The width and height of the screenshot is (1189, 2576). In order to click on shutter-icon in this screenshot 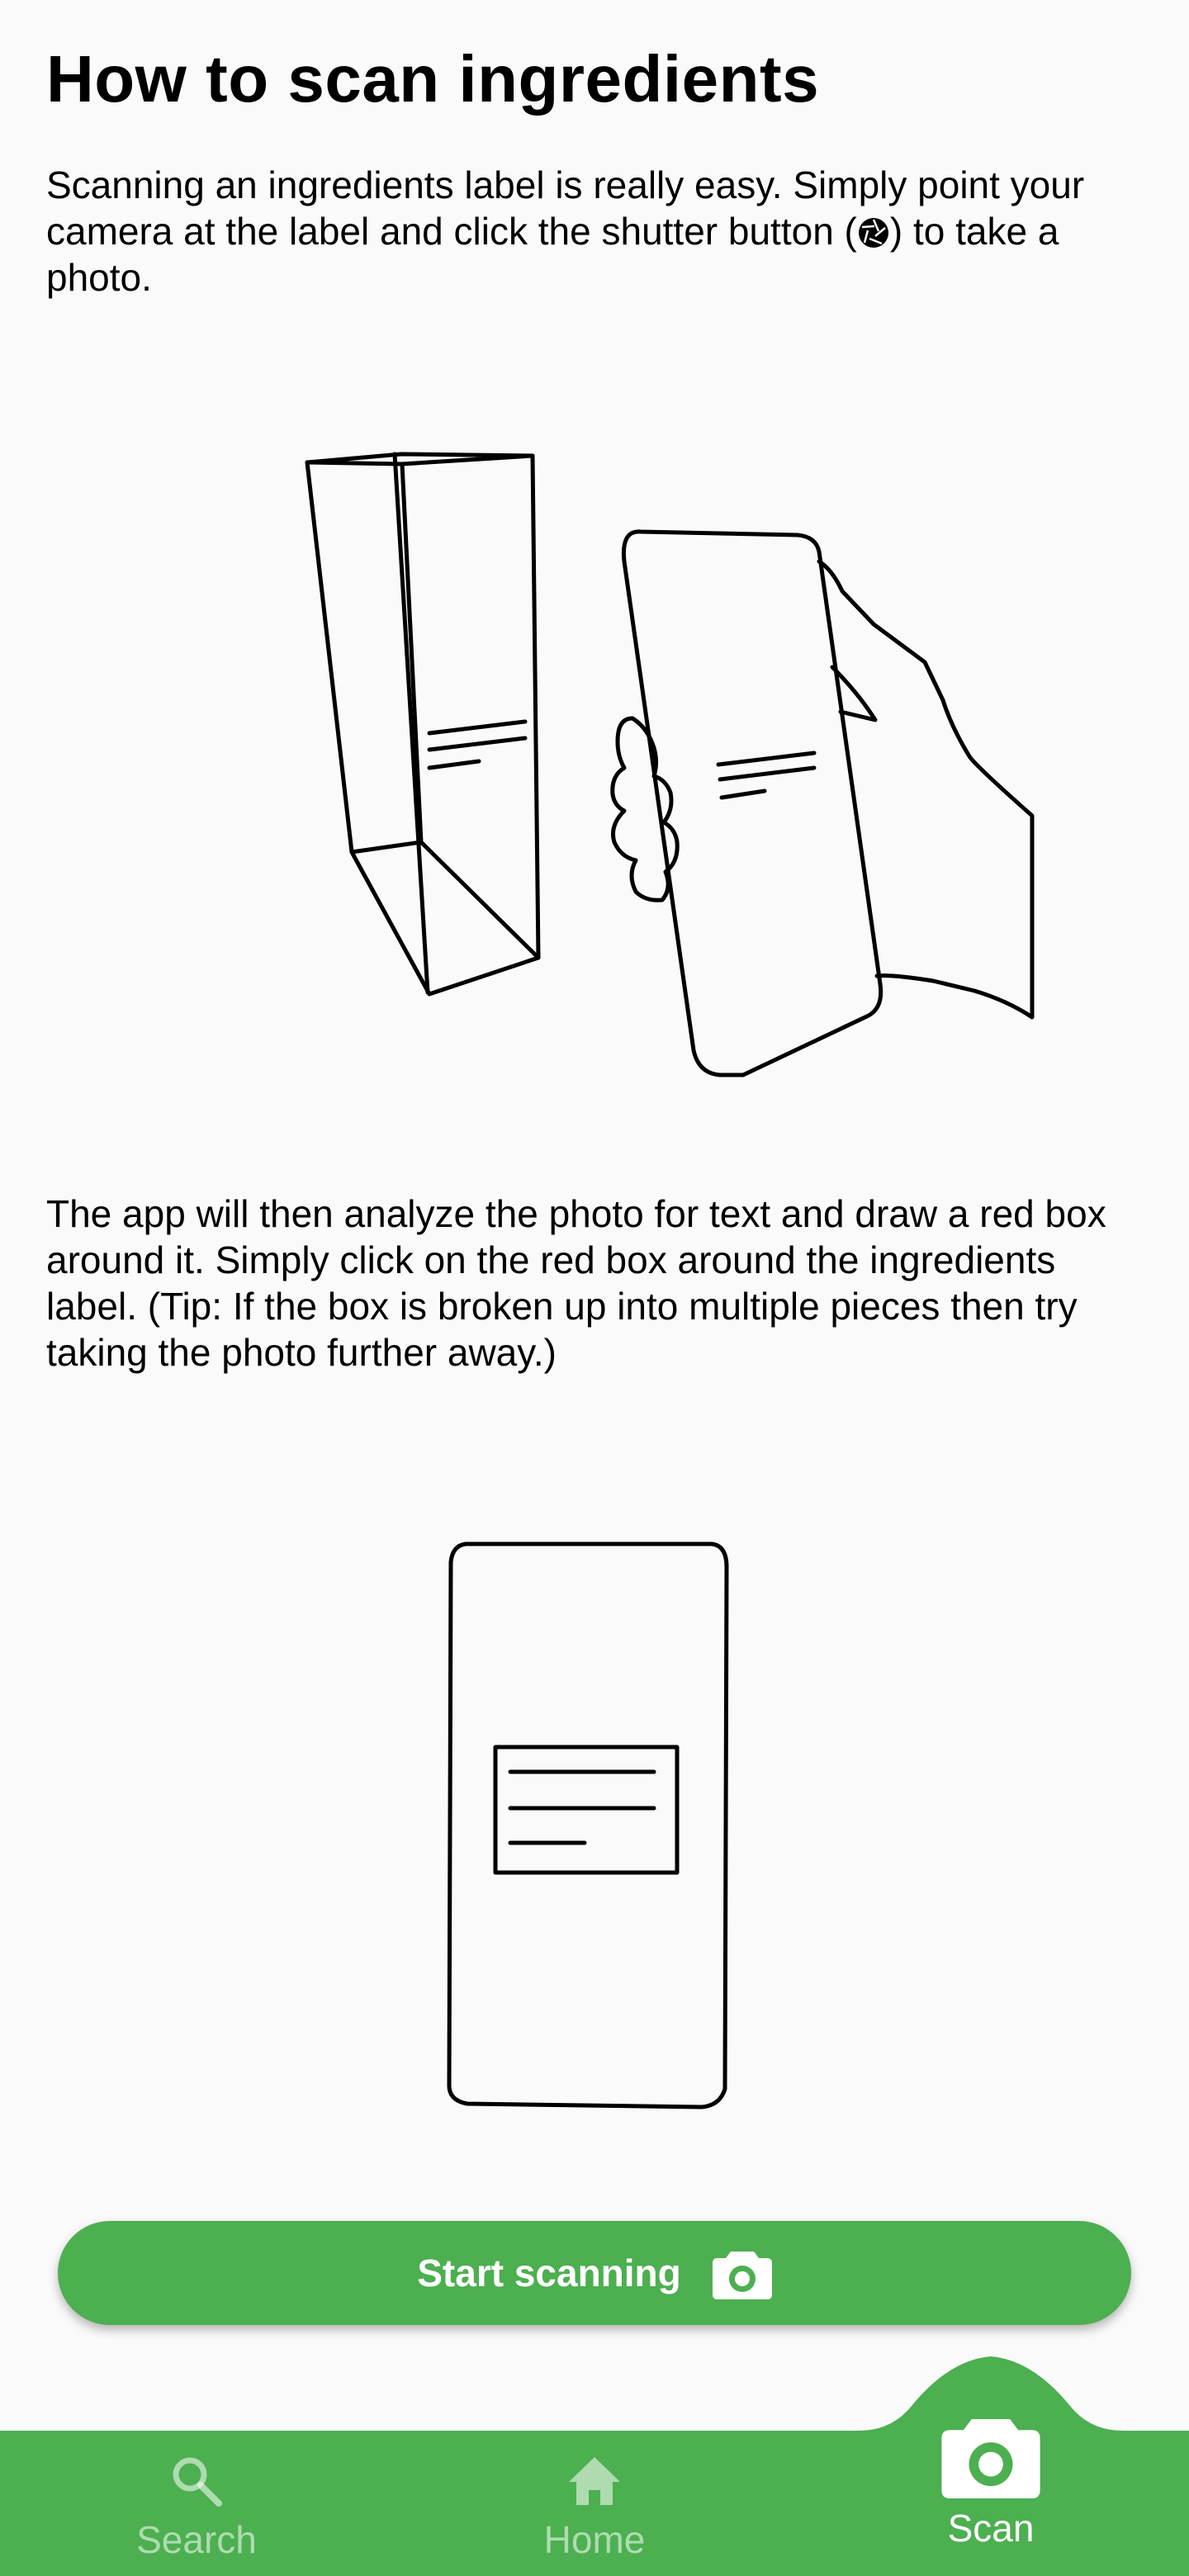, I will do `click(873, 230)`.